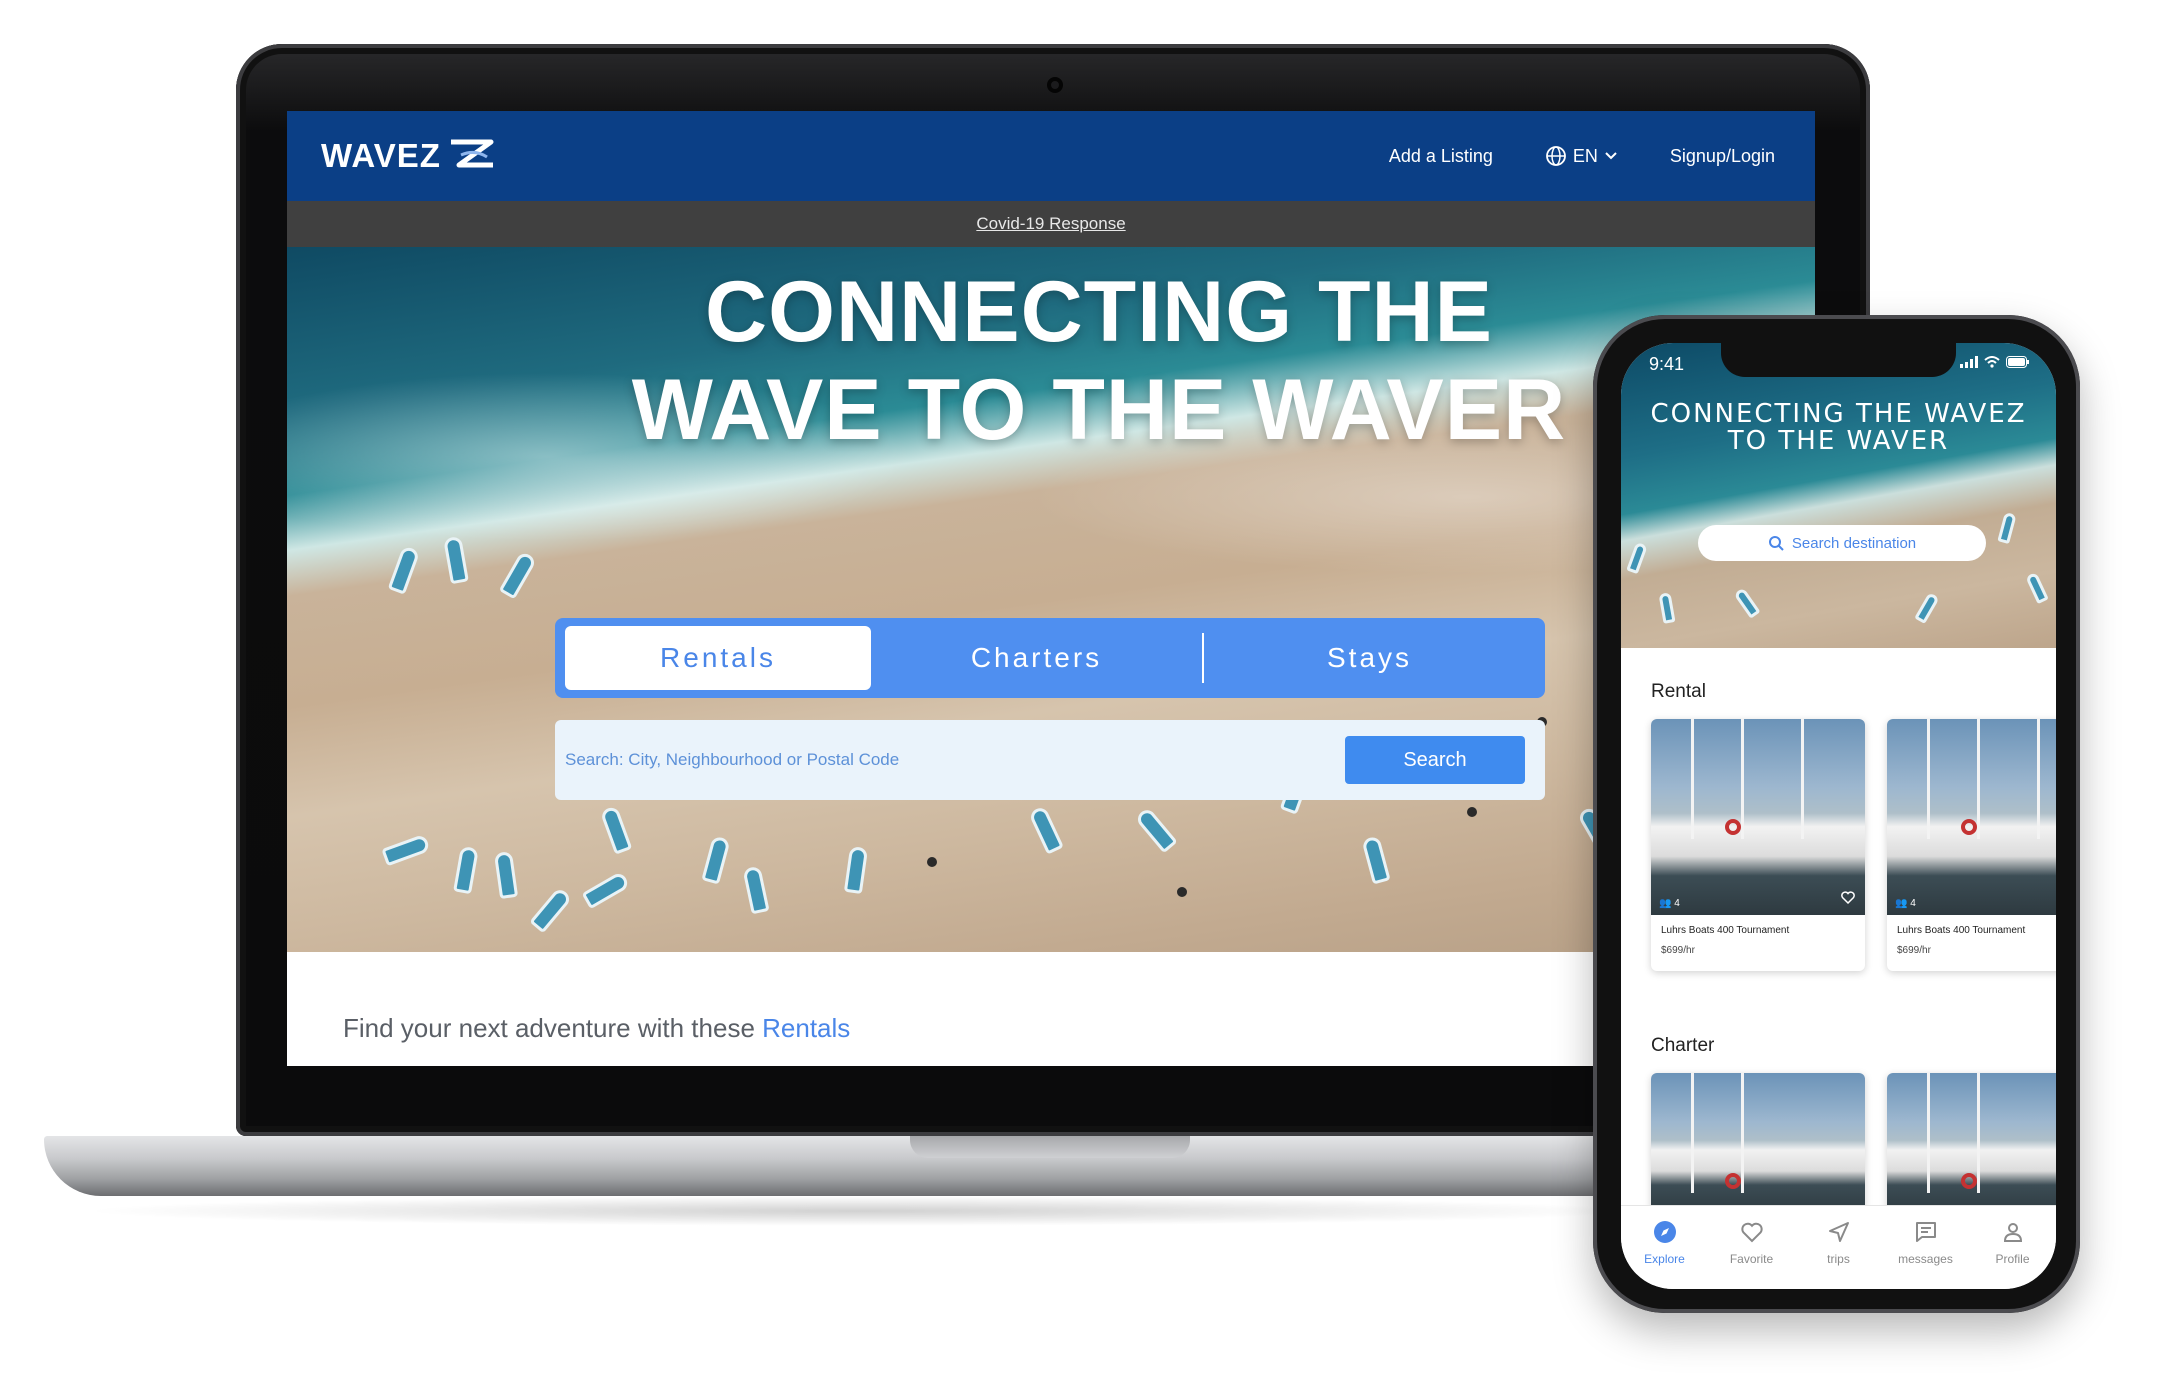 Image resolution: width=2164 pixels, height=1392 pixels. Describe the element at coordinates (472, 153) in the screenshot. I see `wave-z-icon` at that location.